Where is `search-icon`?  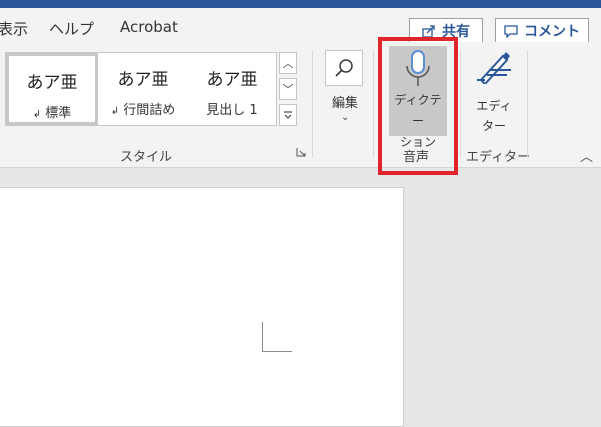 search-icon is located at coordinates (344, 68).